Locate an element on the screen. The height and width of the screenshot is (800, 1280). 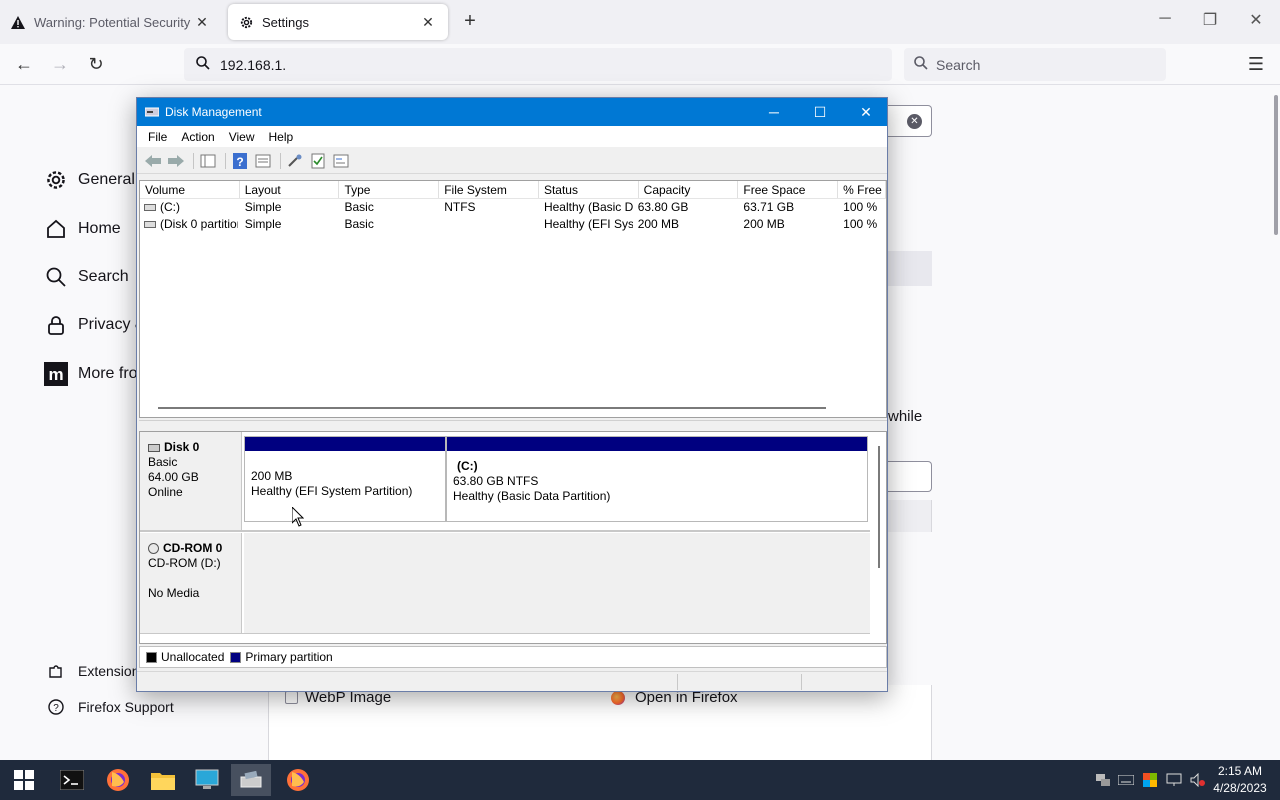
color-app-icon is located at coordinates (1150, 780).